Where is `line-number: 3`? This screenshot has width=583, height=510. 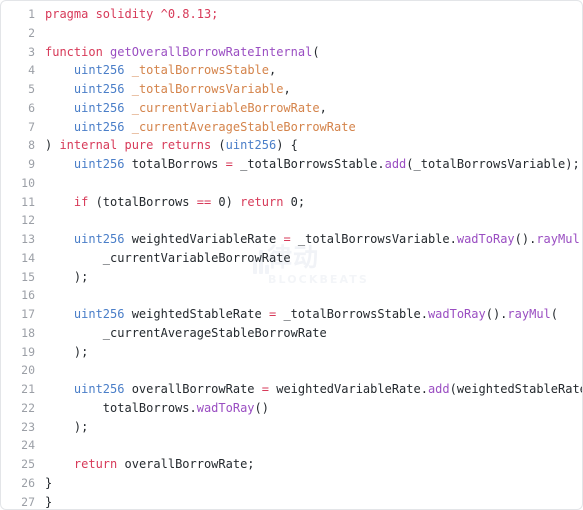
line-number: 3 is located at coordinates (31, 51).